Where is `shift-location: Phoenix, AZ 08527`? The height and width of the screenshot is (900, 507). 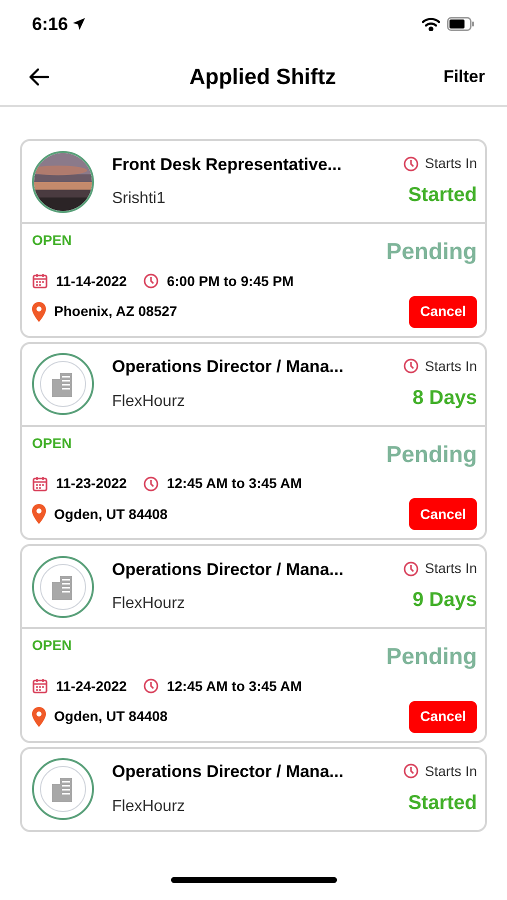 shift-location: Phoenix, AZ 08527 is located at coordinates (116, 311).